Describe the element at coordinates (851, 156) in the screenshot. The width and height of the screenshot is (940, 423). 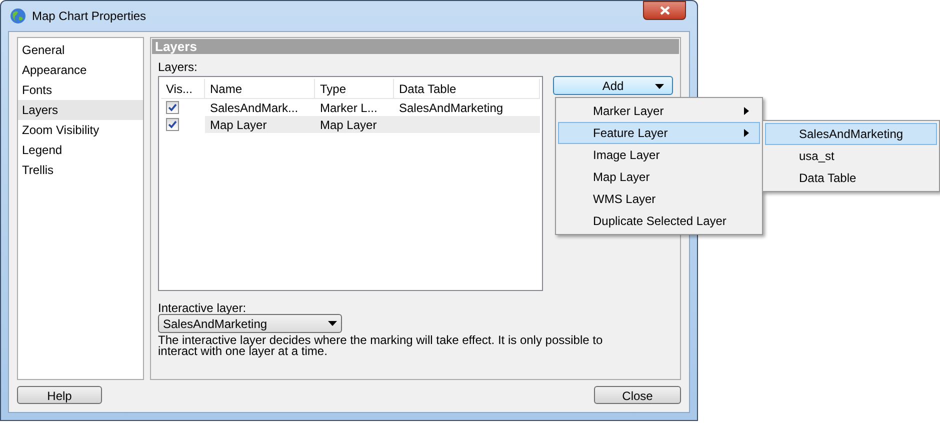
I see `submenu-item: usa_st` at that location.